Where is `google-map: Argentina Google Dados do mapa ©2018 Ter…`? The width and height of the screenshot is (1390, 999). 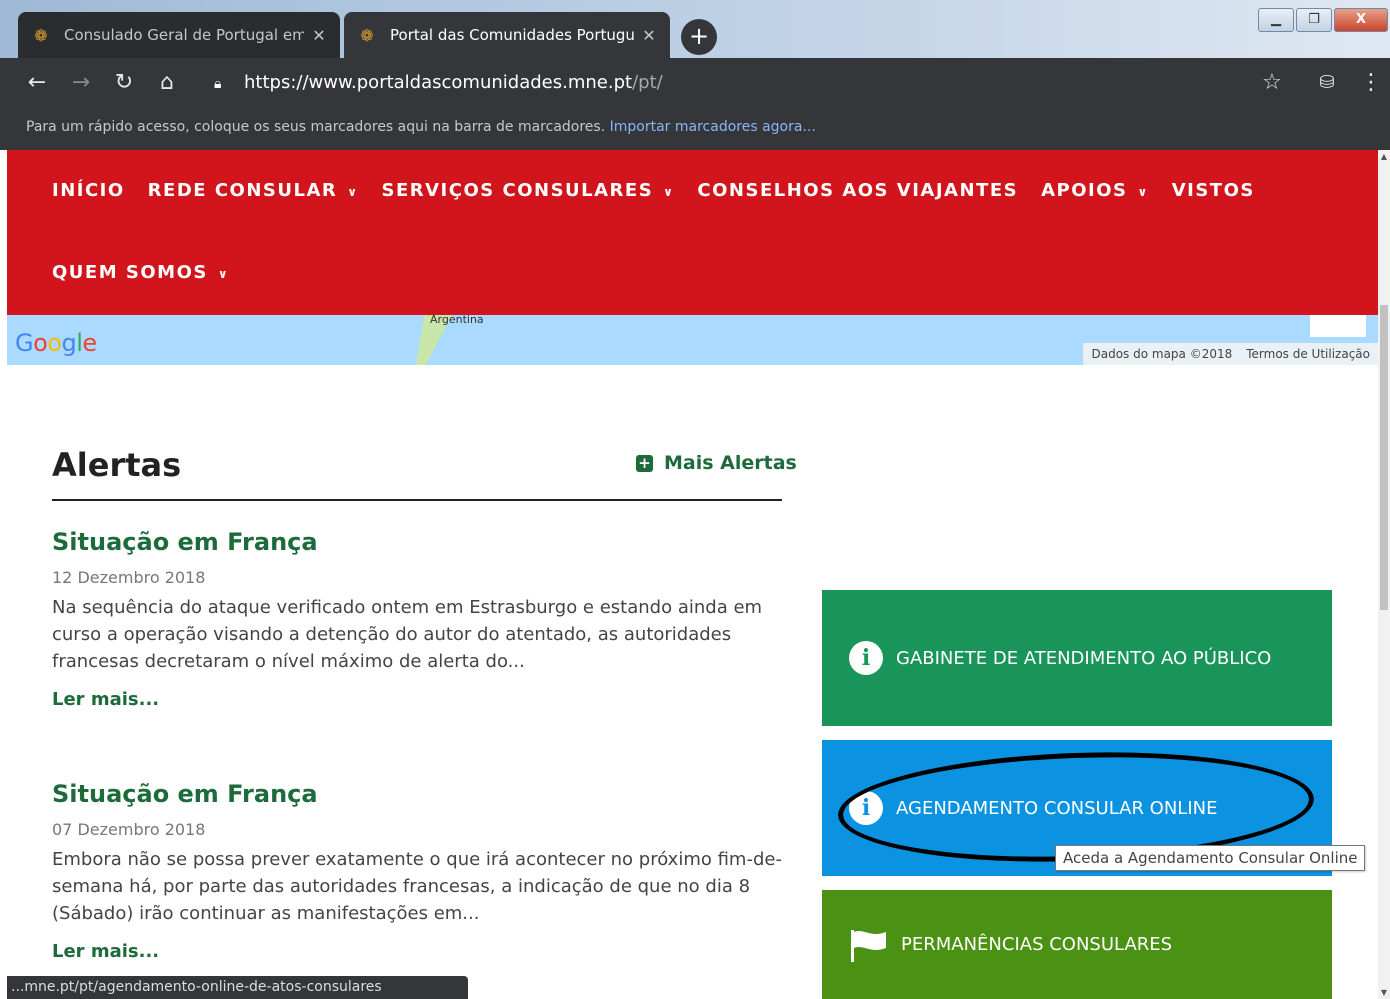 google-map: Argentina Google Dados do mapa ©2018 Ter… is located at coordinates (692, 340).